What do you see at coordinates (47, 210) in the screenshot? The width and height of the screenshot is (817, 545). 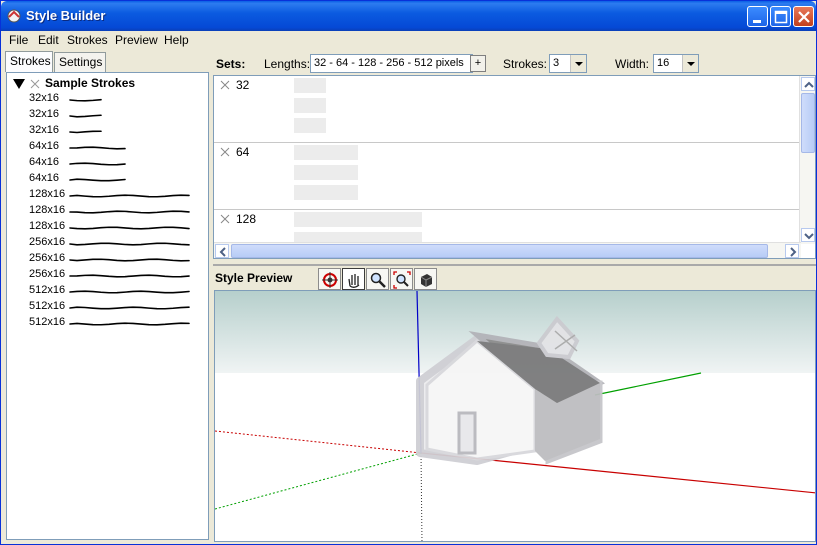 I see `stroke-item-label: 128x16` at bounding box center [47, 210].